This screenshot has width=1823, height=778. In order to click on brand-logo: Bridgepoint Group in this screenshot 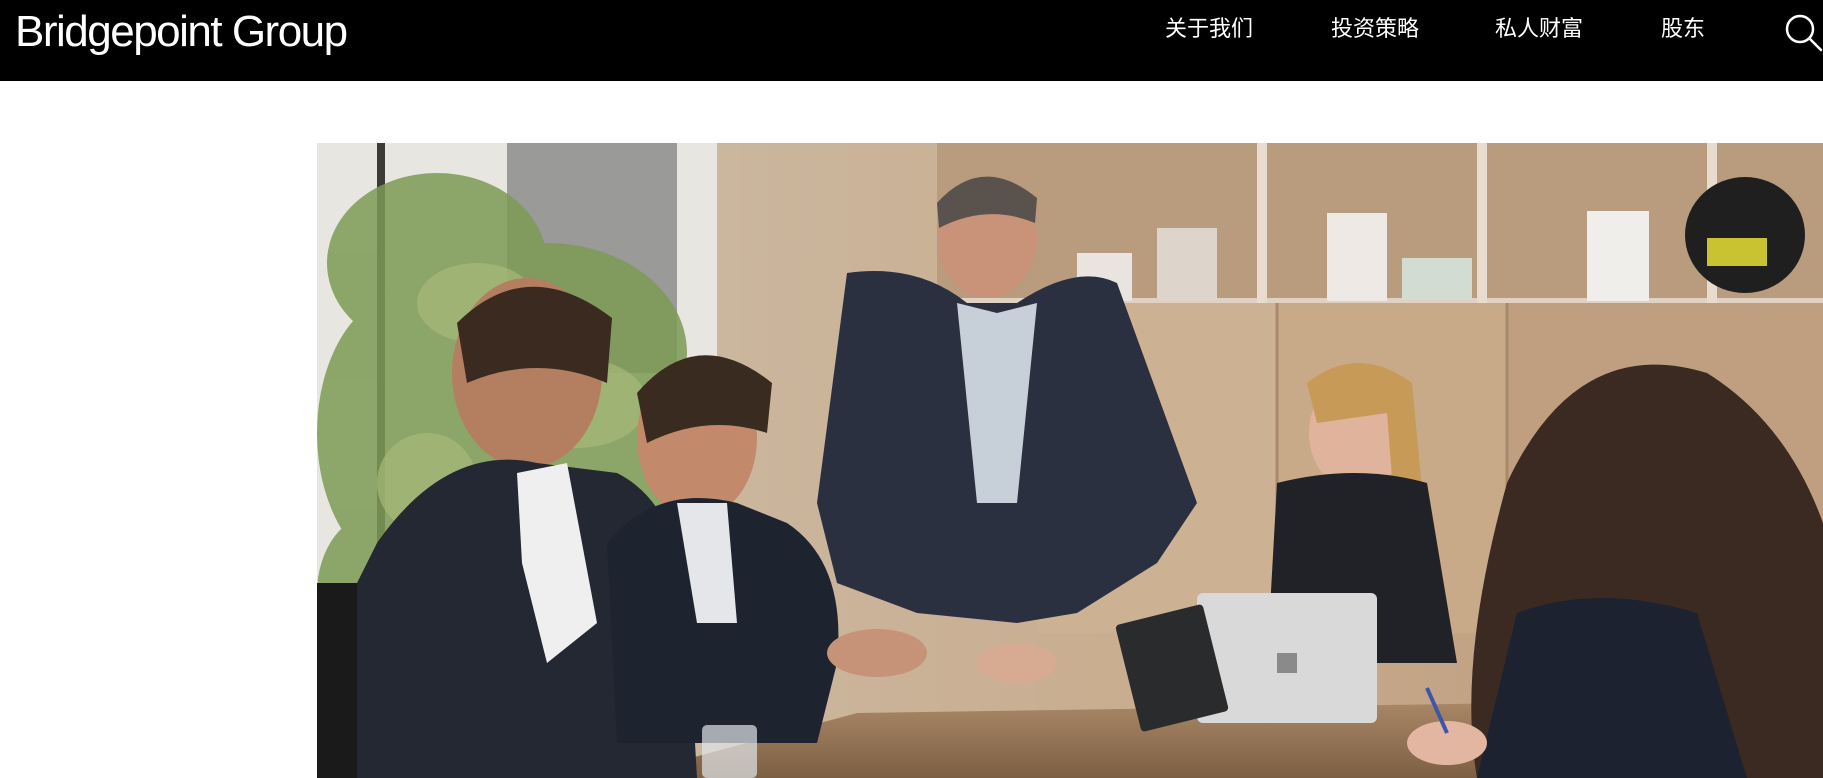, I will do `click(181, 32)`.